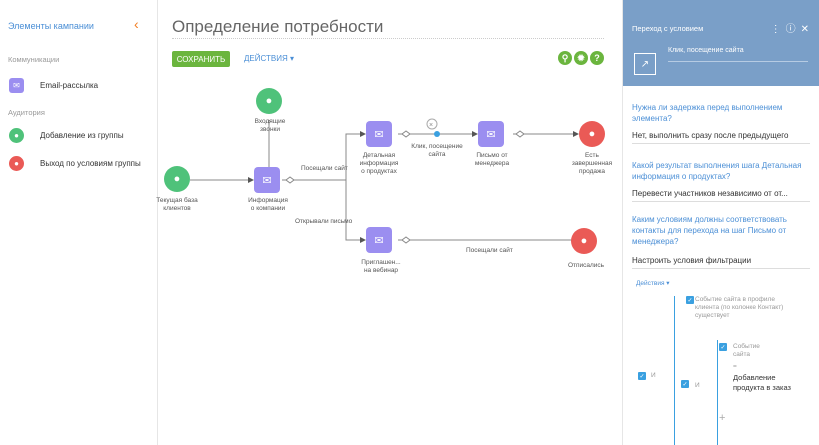 Image resolution: width=819 pixels, height=445 pixels. Describe the element at coordinates (270, 125) in the screenshot. I see `node-label: Входящие звонки` at that location.